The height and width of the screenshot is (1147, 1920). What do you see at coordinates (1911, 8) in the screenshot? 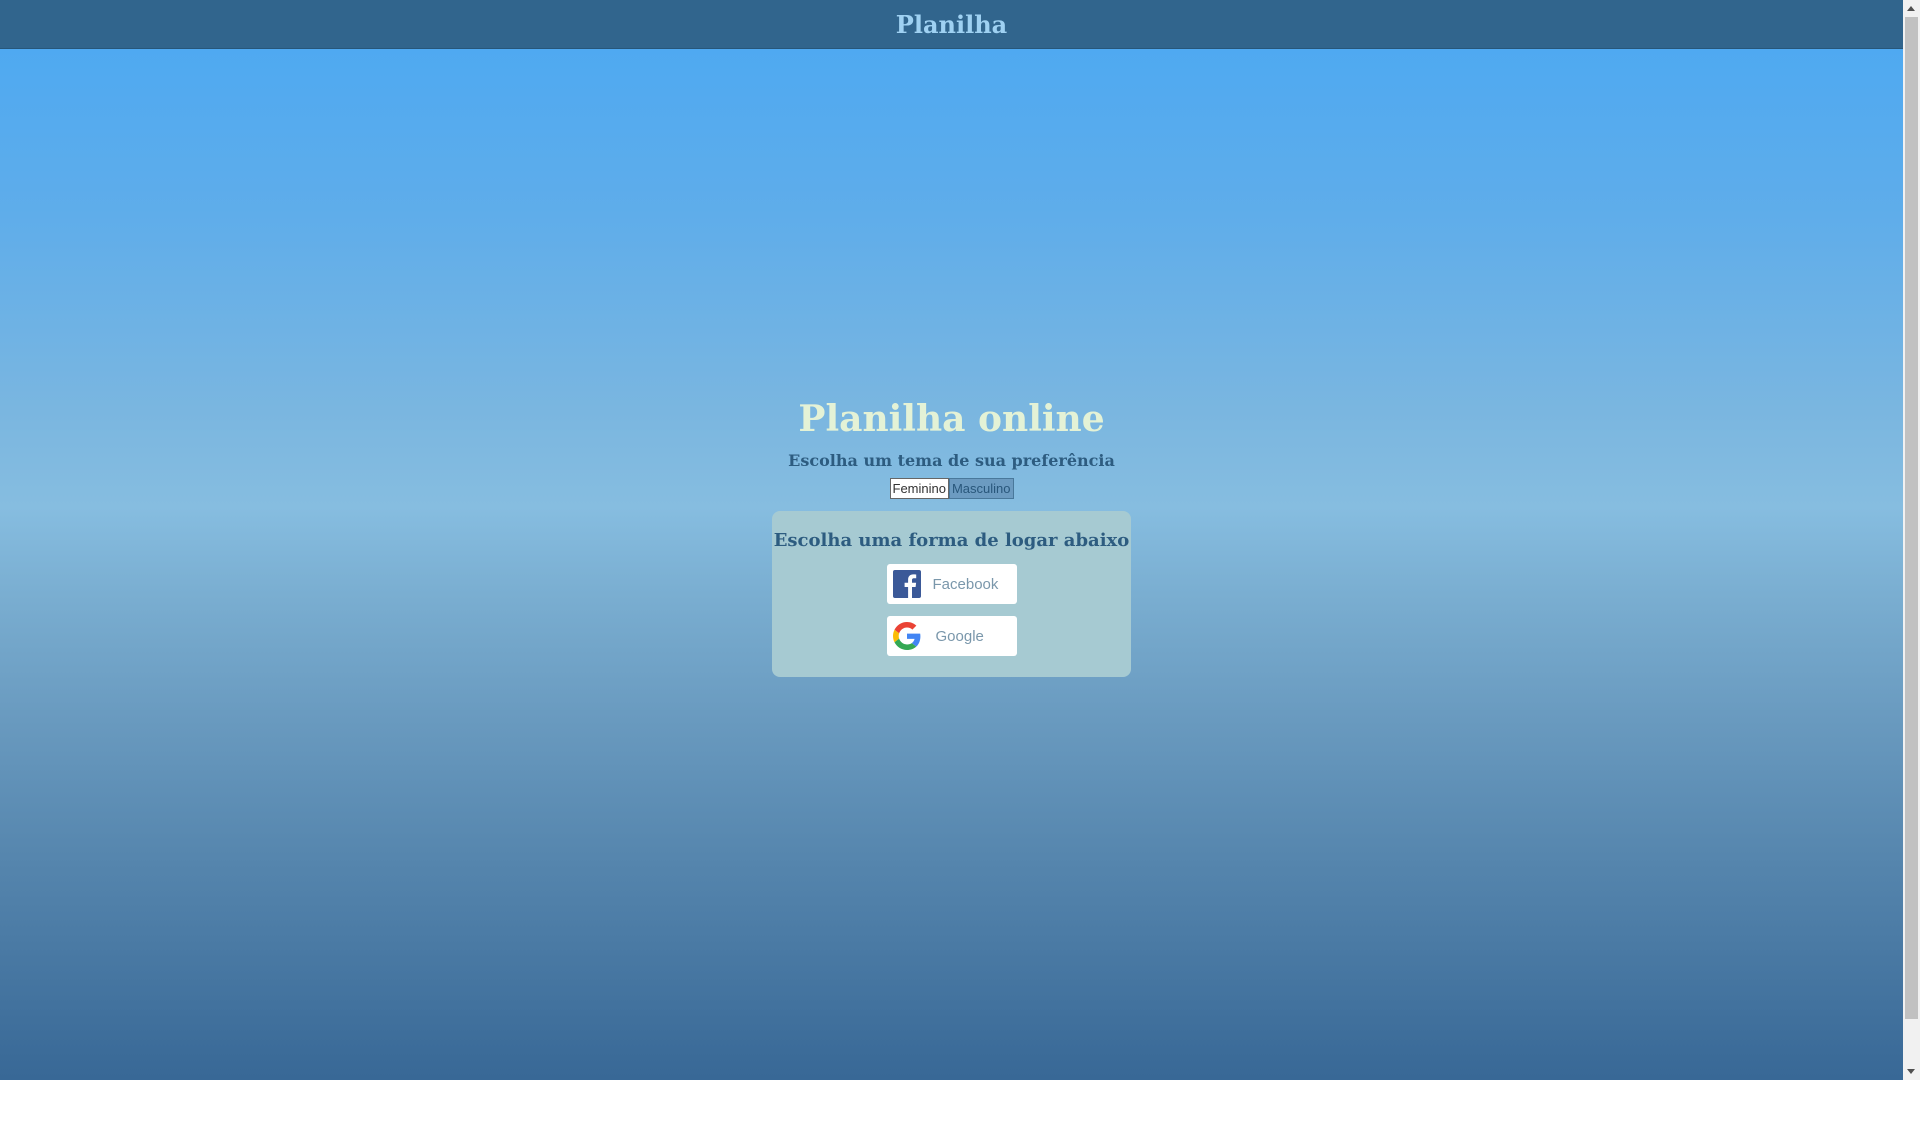
I see `scroll-up-arrow-icon` at bounding box center [1911, 8].